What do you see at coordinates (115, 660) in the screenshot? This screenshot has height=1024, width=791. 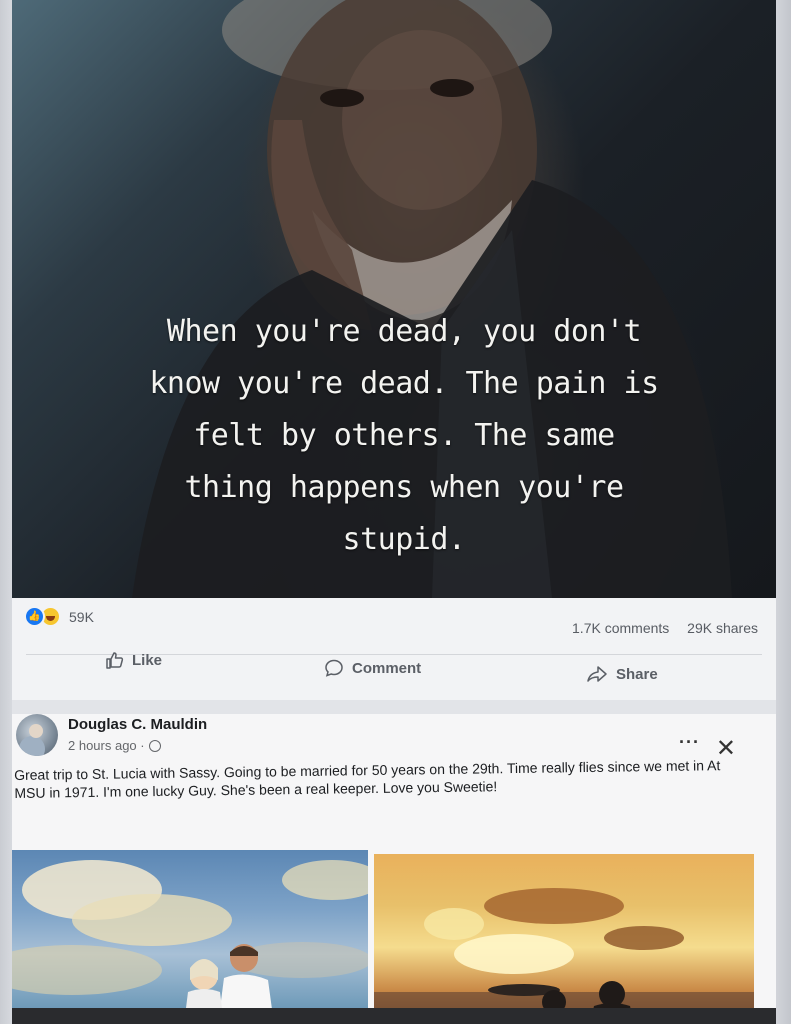 I see `thumbs-up-icon` at bounding box center [115, 660].